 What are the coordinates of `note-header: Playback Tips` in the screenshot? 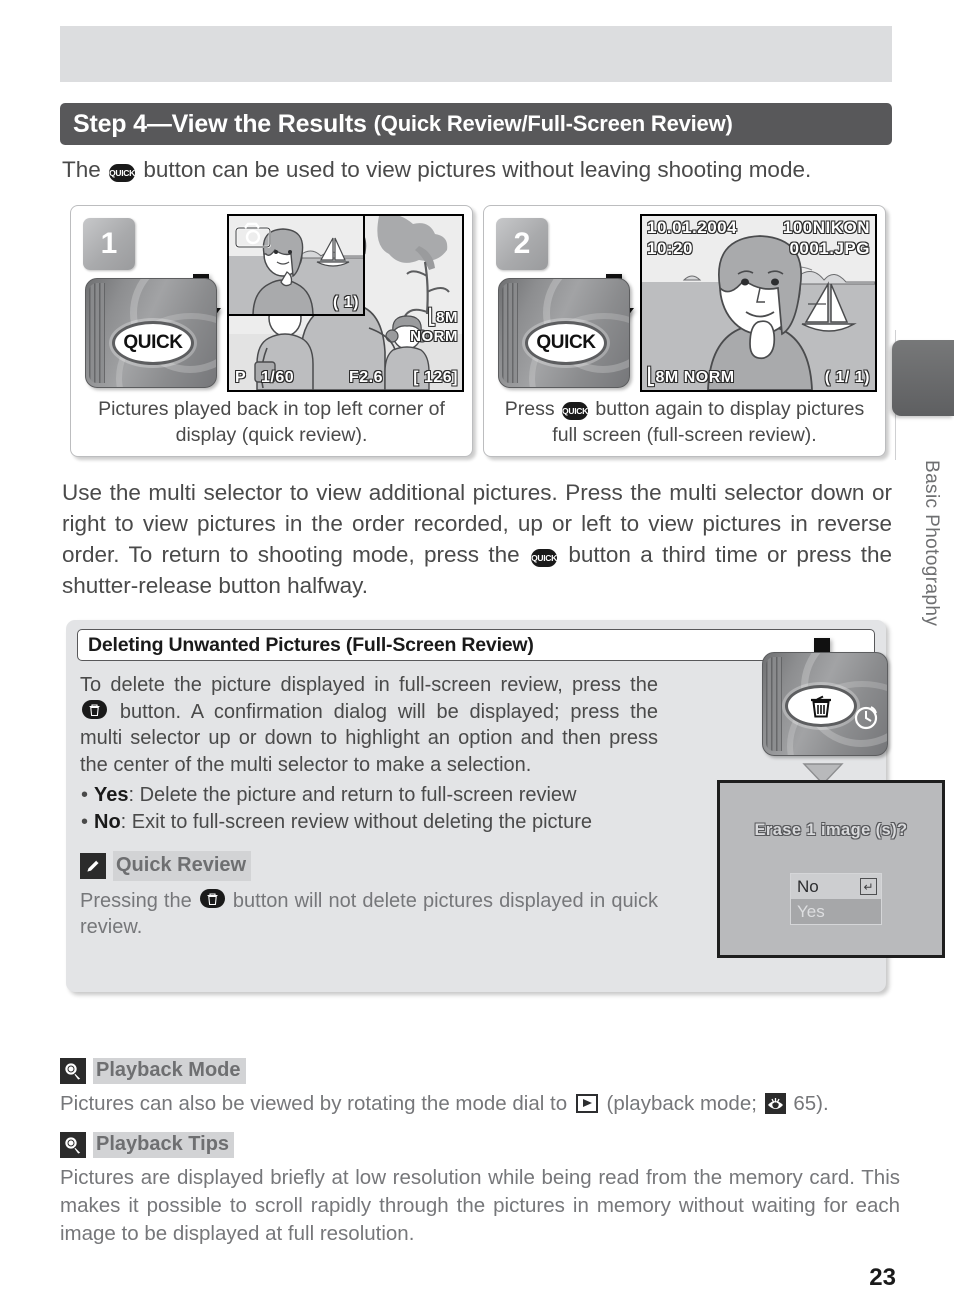 It's located at (480, 1145).